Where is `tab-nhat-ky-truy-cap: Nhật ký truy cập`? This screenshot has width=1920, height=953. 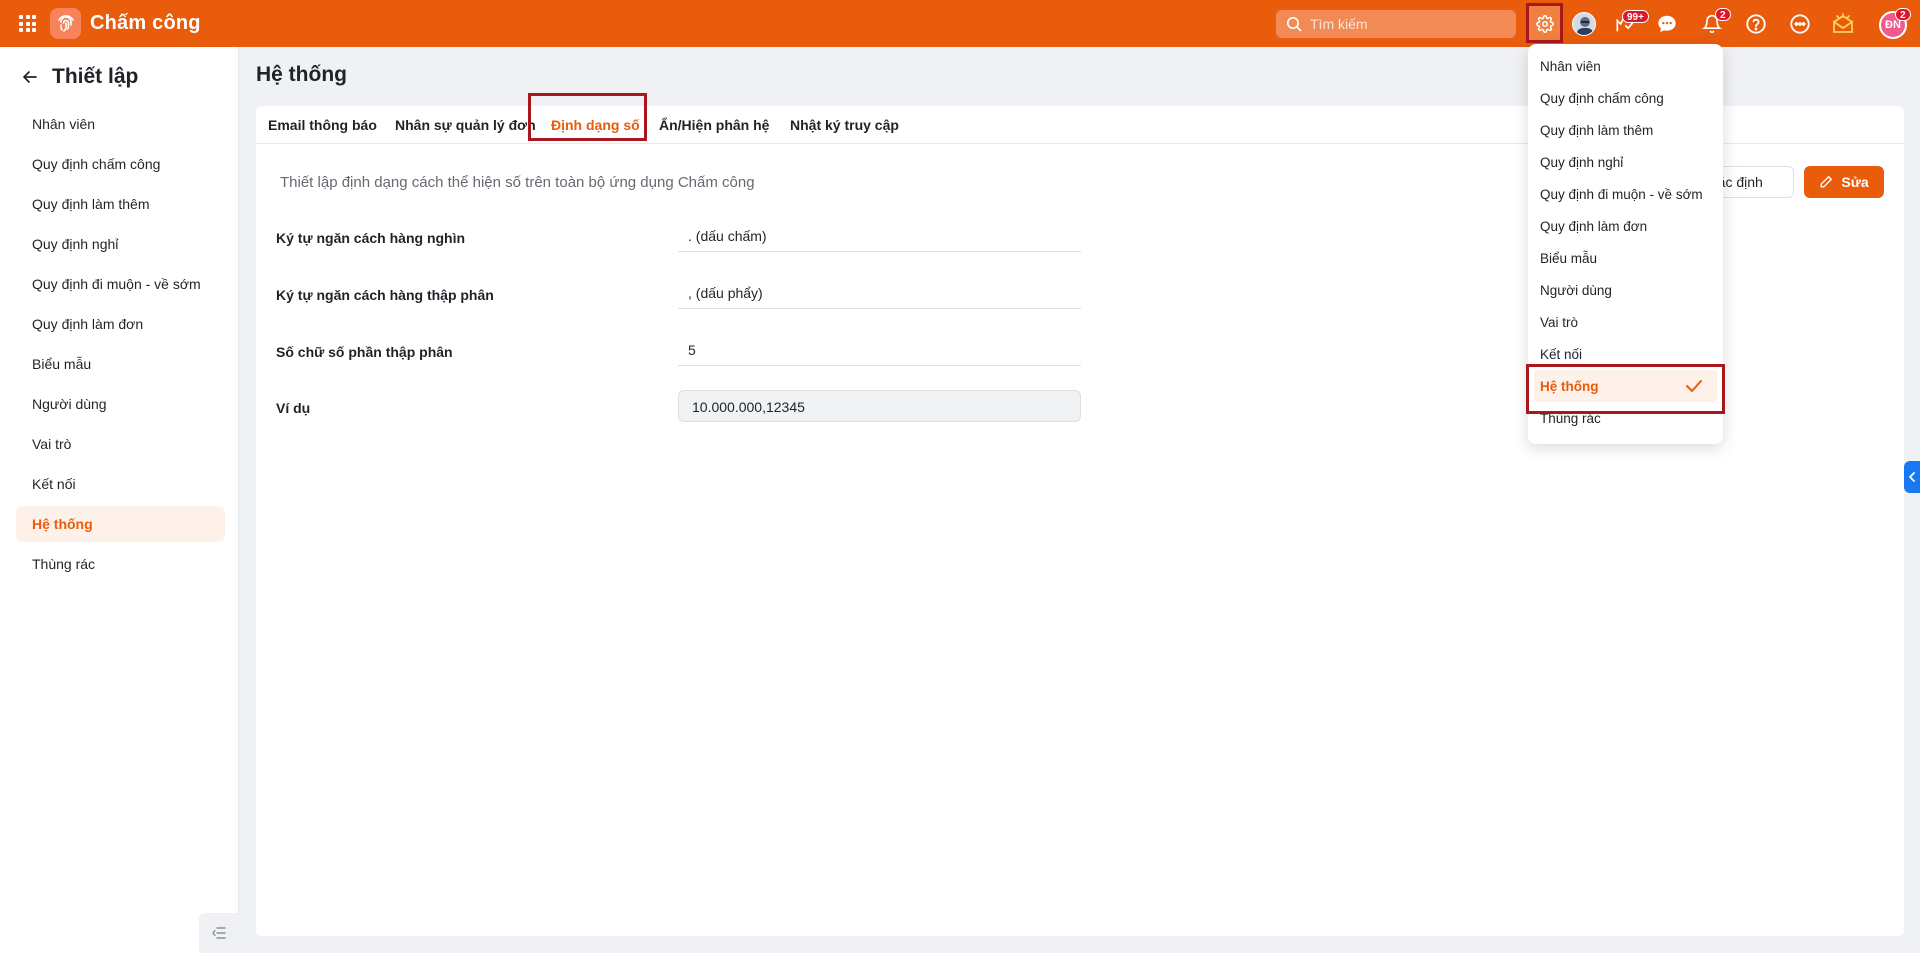 tab-nhat-ky-truy-cap: Nhật ký truy cập is located at coordinates (844, 124).